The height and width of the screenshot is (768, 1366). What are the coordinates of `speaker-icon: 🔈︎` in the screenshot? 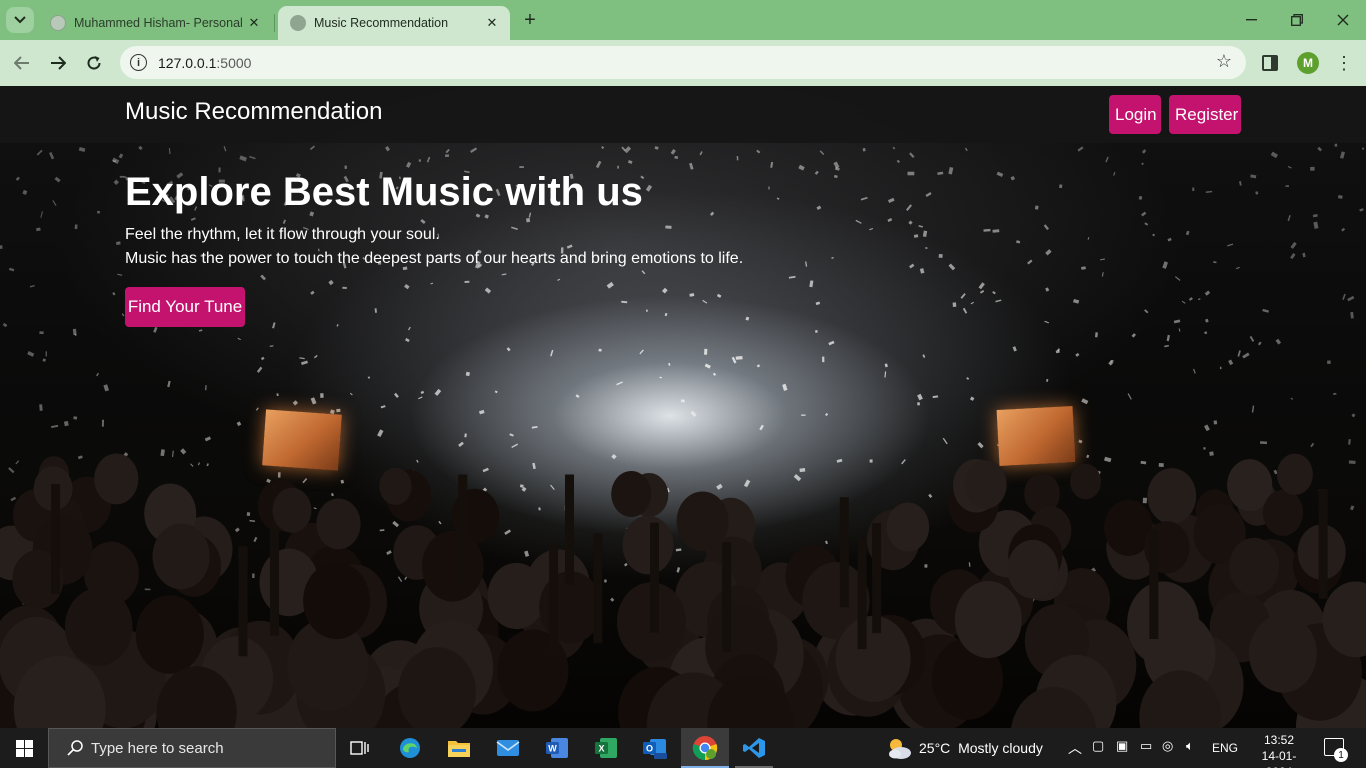 It's located at (1190, 746).